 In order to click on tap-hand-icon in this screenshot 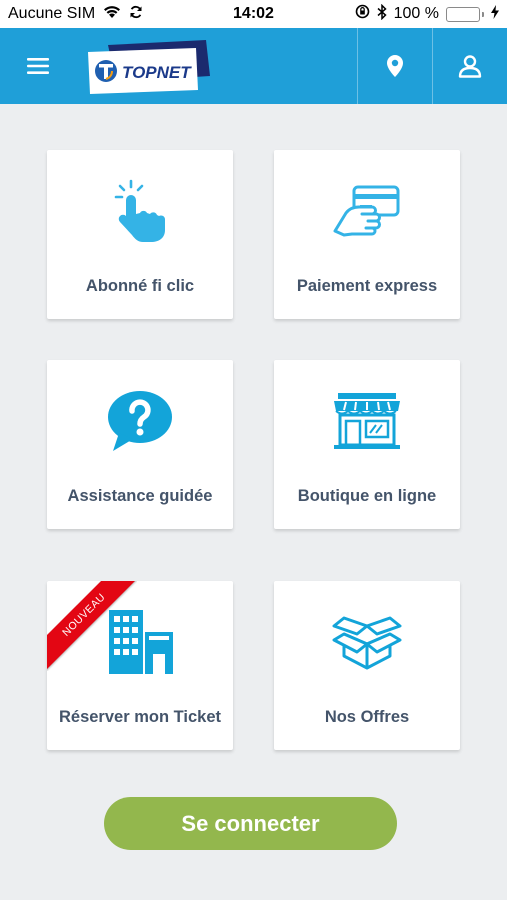, I will do `click(139, 210)`.